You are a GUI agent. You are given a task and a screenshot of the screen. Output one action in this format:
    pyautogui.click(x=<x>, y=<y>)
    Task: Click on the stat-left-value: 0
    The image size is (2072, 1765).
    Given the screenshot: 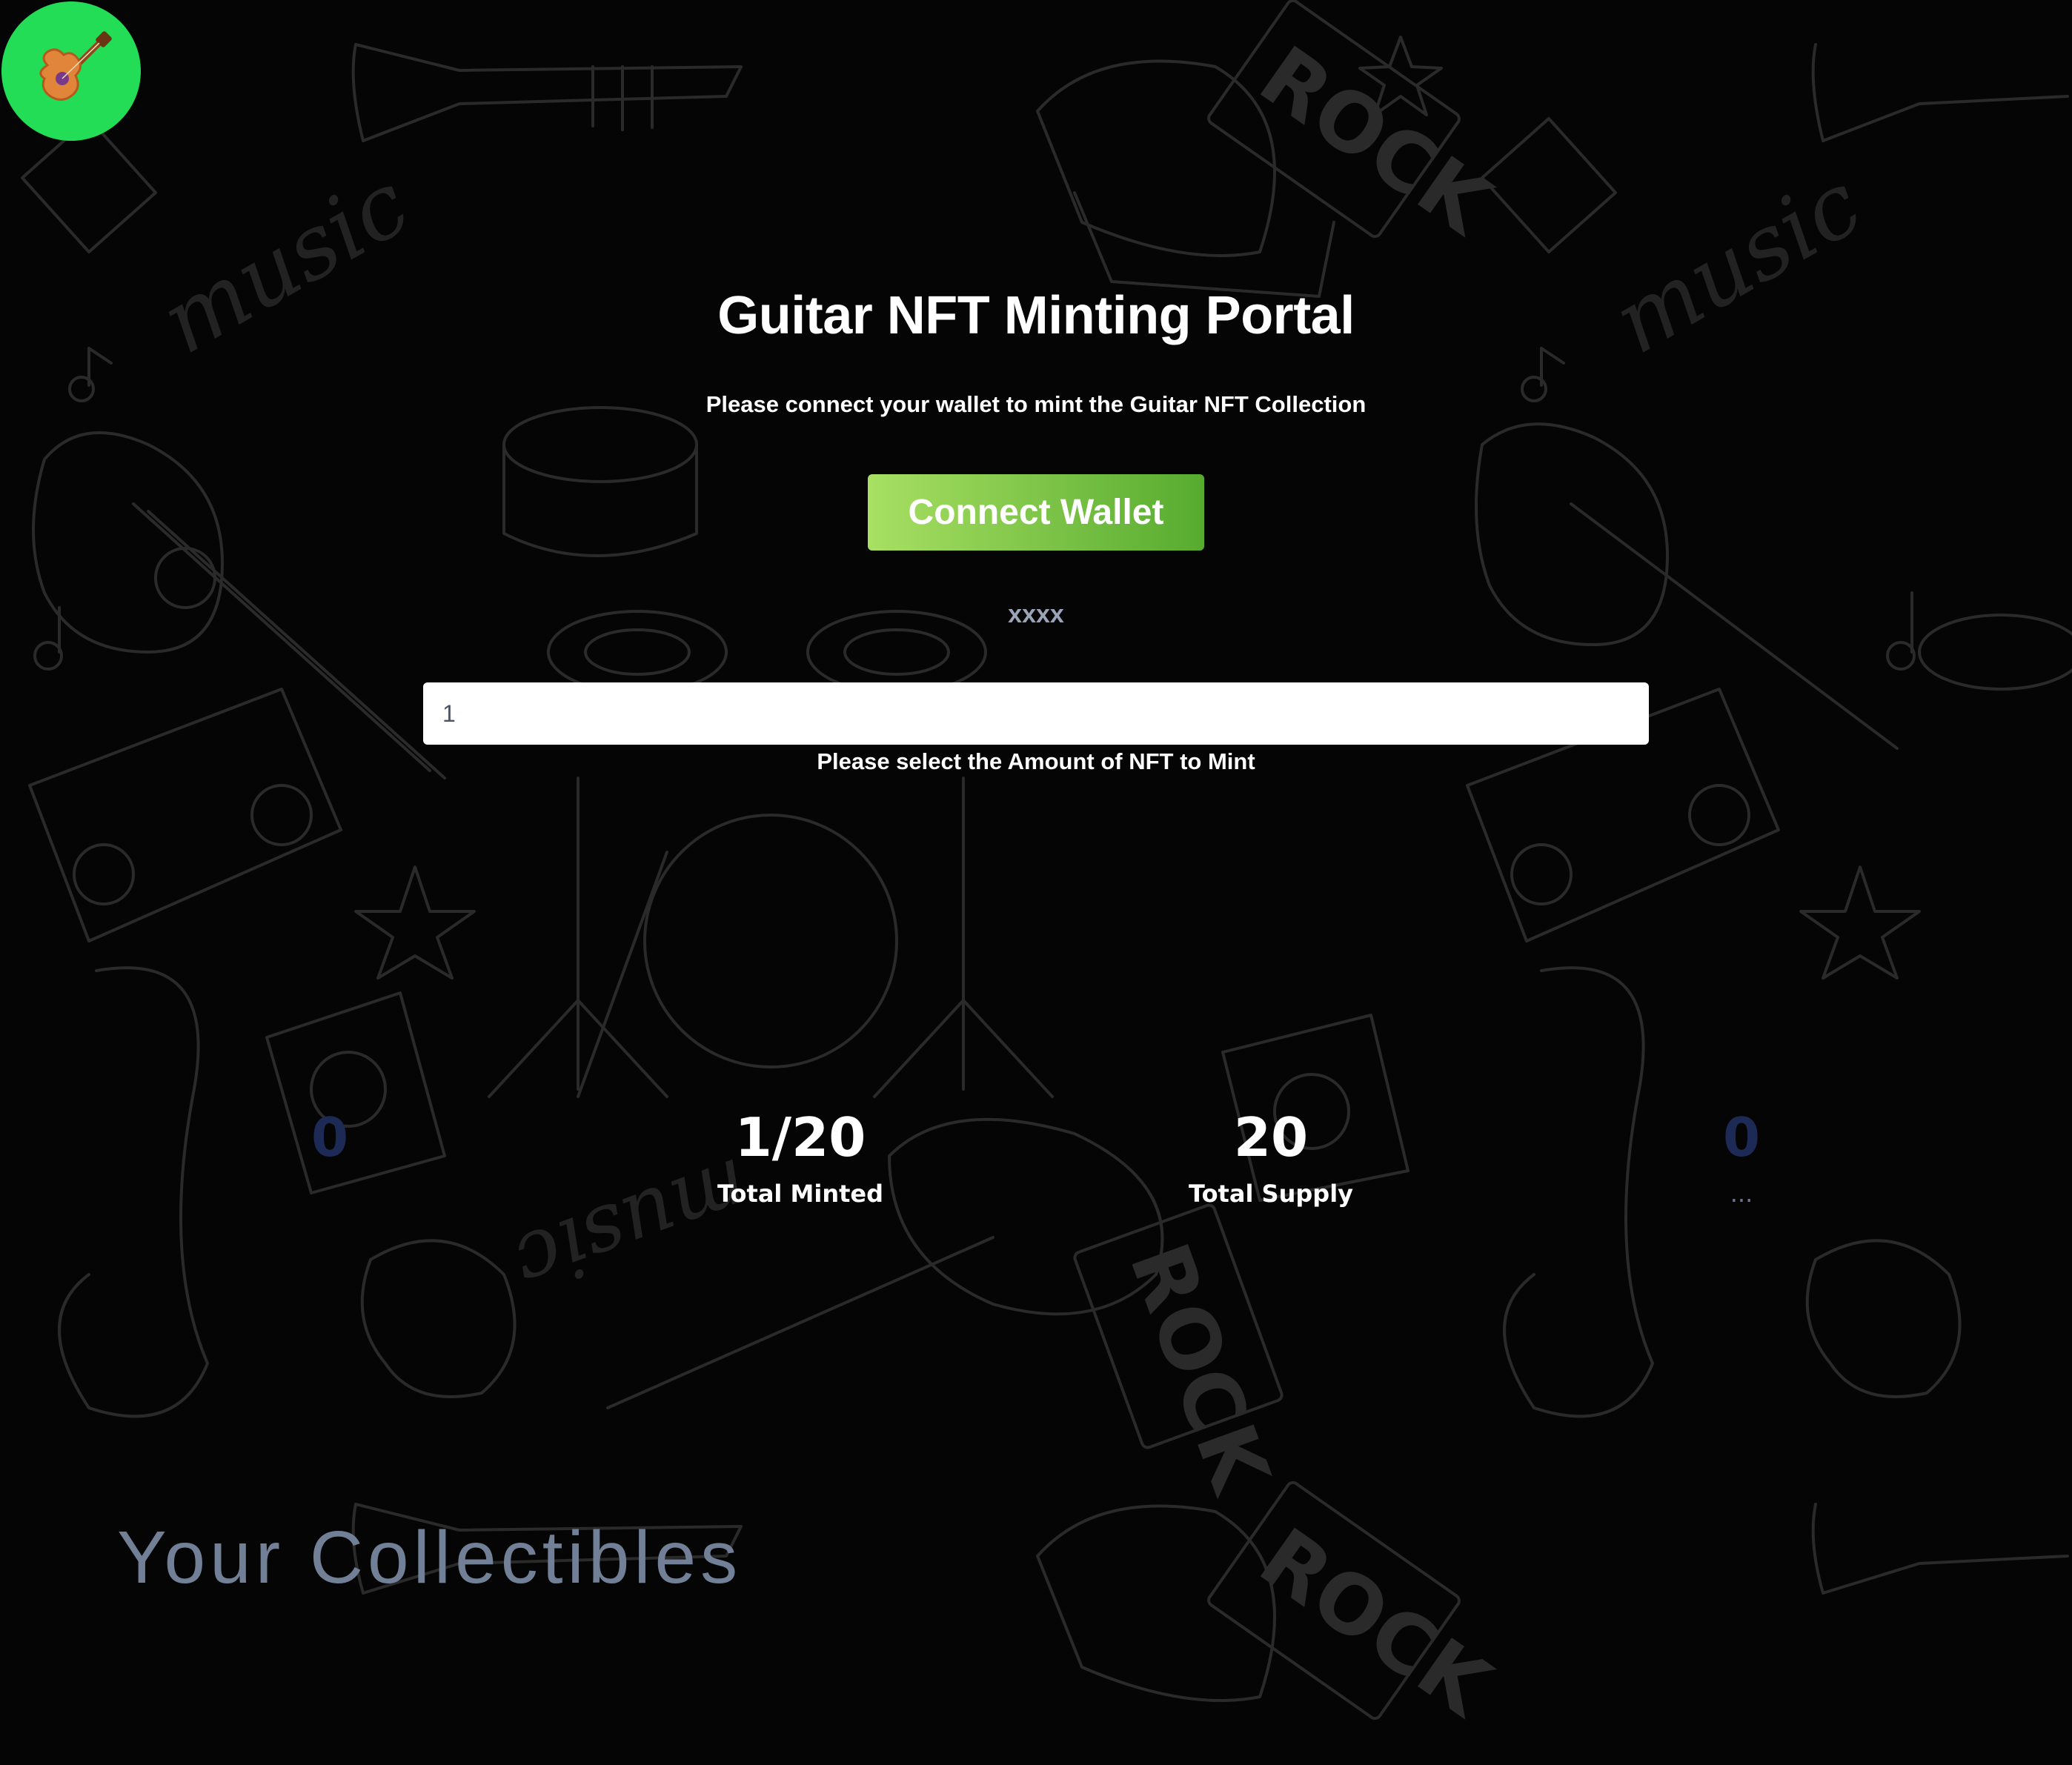 What is the action you would take?
    pyautogui.click(x=330, y=1137)
    